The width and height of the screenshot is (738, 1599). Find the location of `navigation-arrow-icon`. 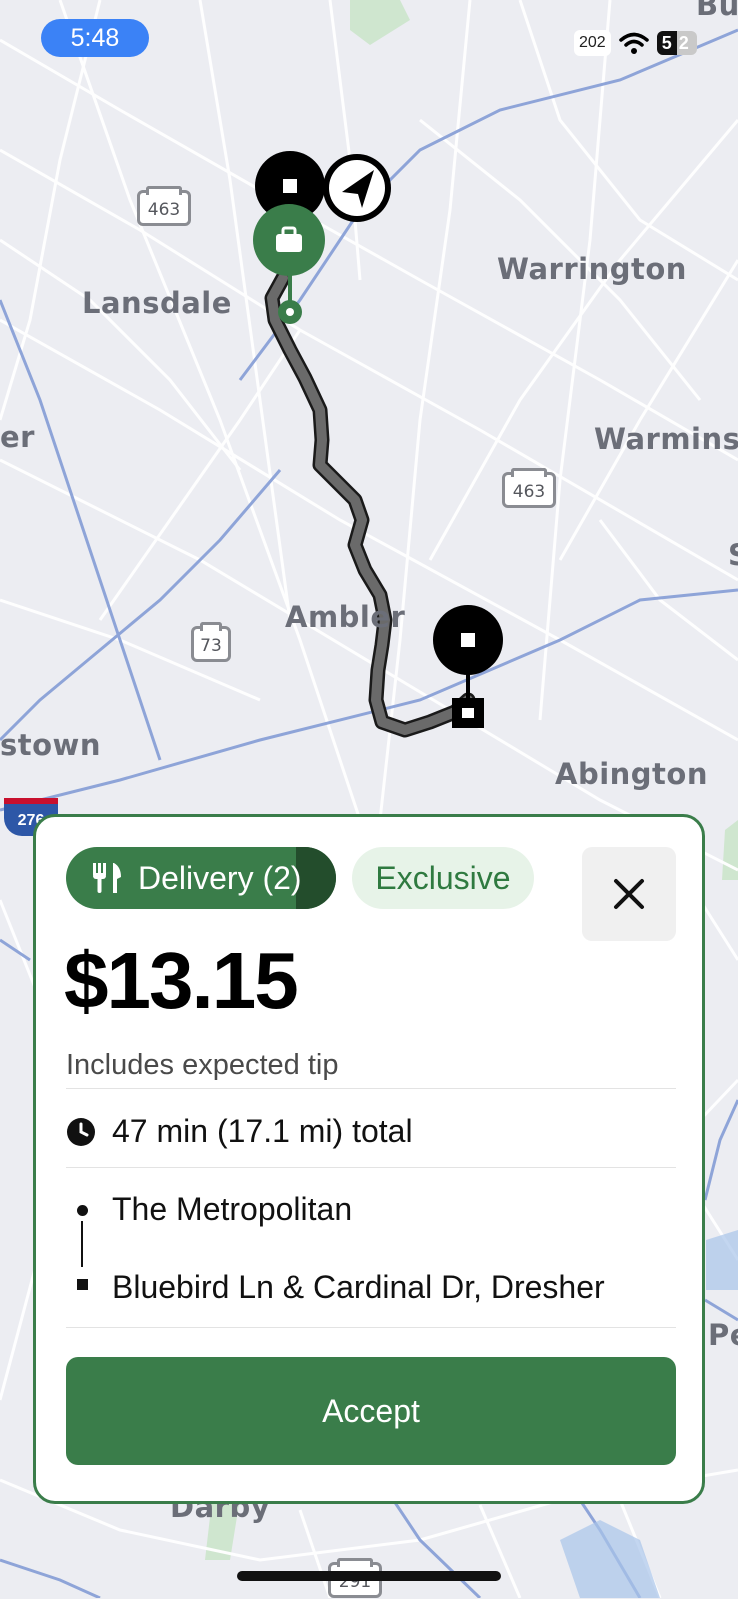

navigation-arrow-icon is located at coordinates (357, 188).